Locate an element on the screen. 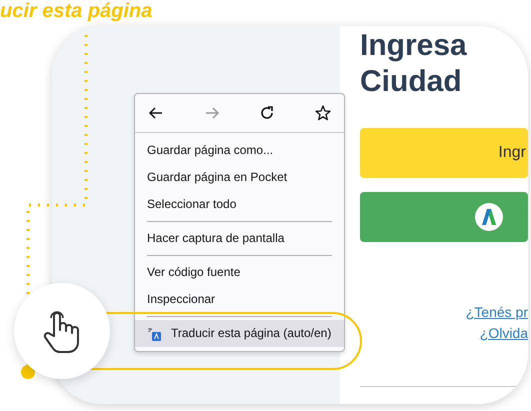 This screenshot has height=411, width=531. menu-item: Guardar página en Pocket is located at coordinates (239, 177).